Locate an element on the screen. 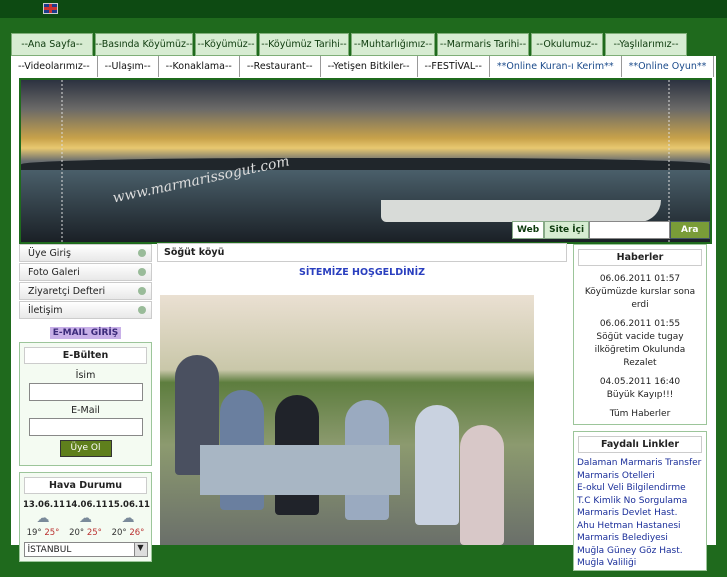 The image size is (727, 577). news-time: 06.06.2011 01:55 is located at coordinates (640, 324).